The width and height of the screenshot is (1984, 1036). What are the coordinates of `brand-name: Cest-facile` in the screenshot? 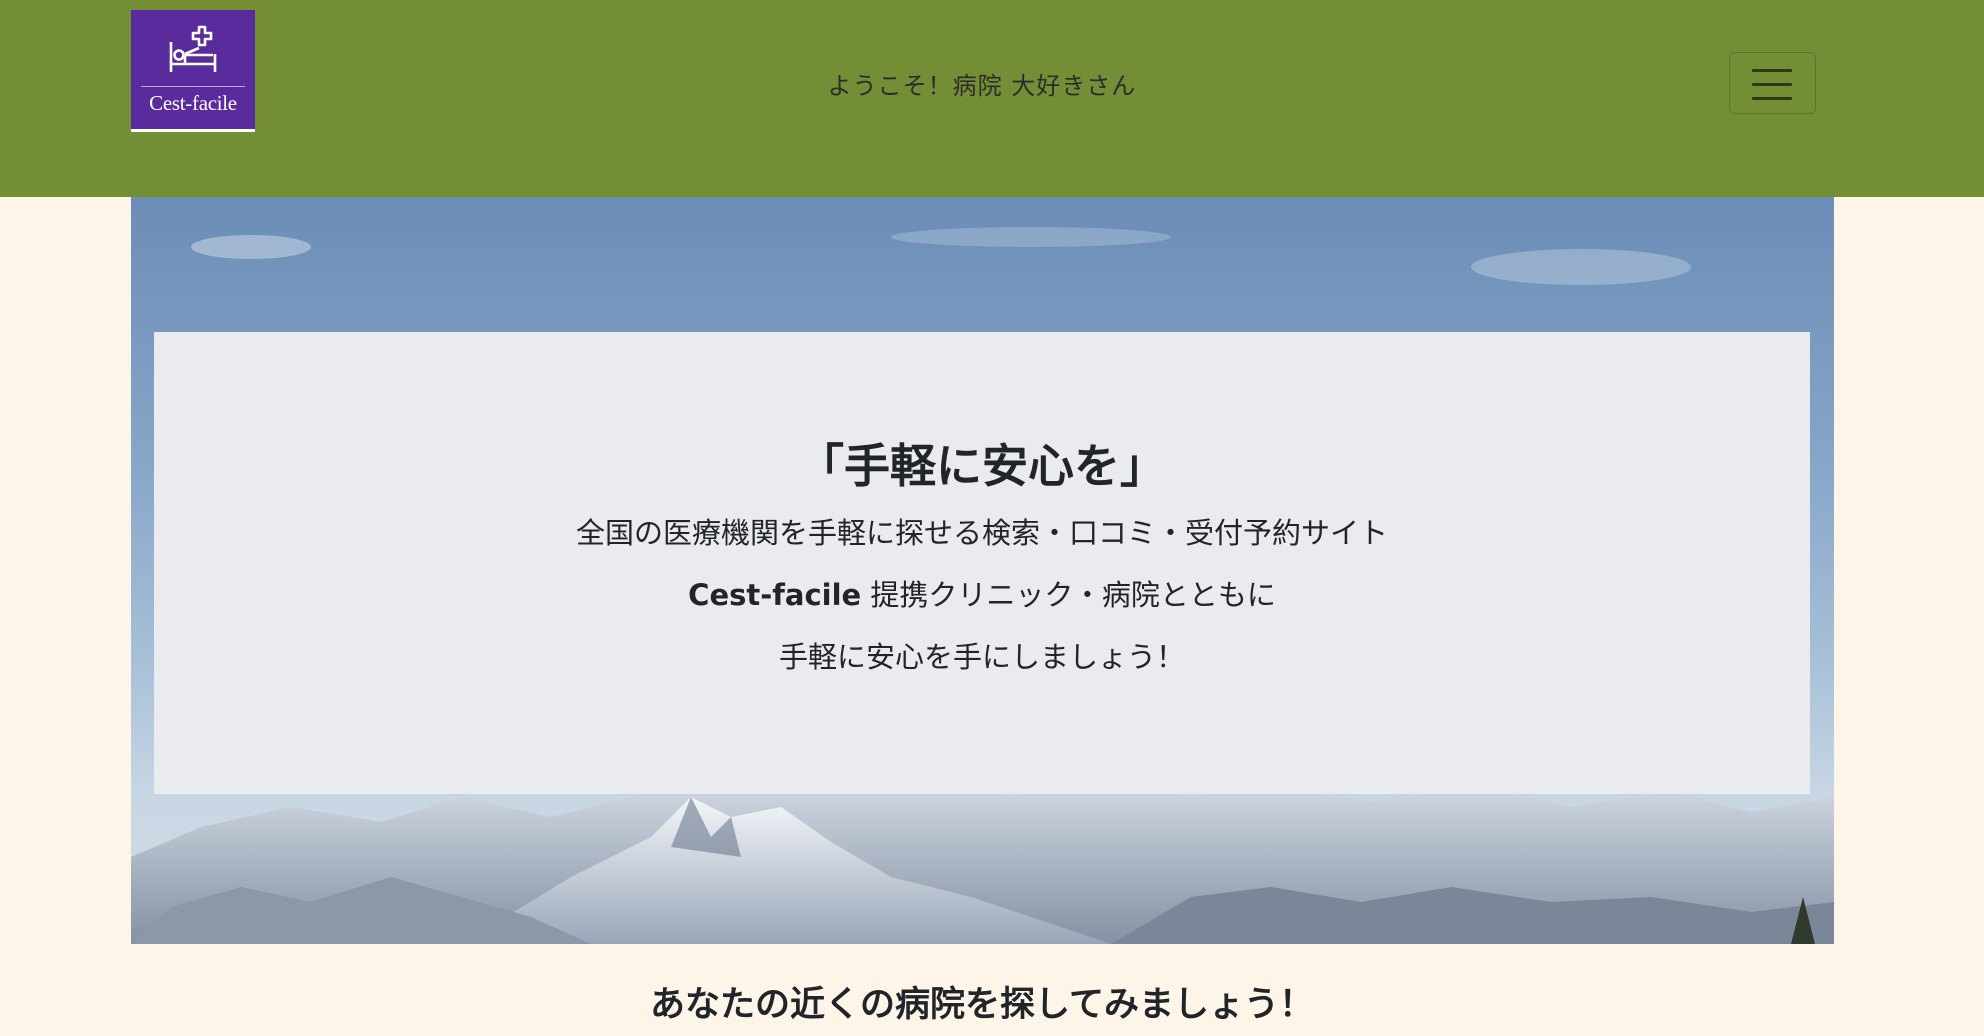 It's located at (775, 595).